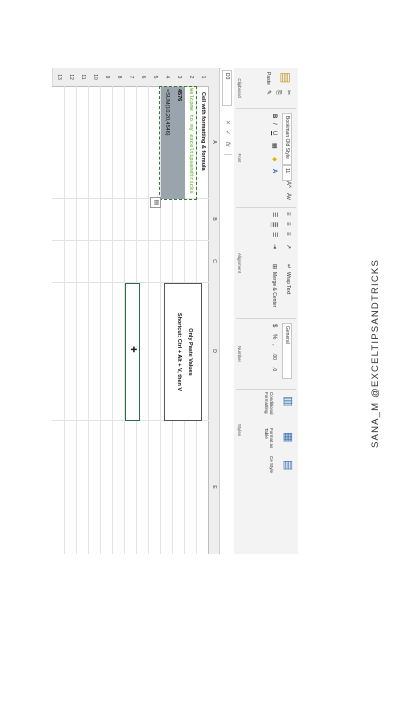 This screenshot has height=720, width=405. What do you see at coordinates (375, 353) in the screenshot?
I see `watermark-text: SANA_M @EXCELTIPSANDTRICKS` at bounding box center [375, 353].